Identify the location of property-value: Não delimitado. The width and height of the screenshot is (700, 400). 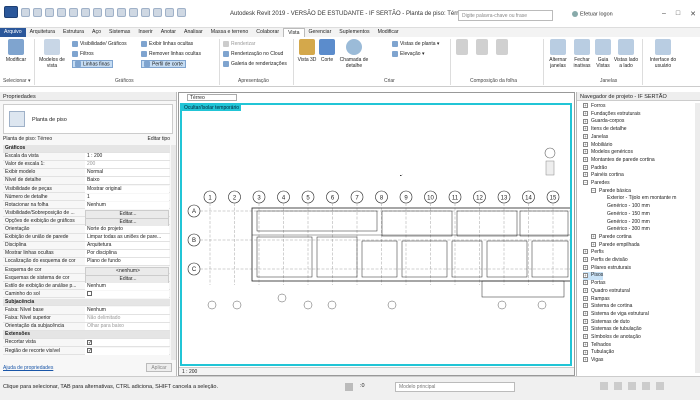
(127, 319).